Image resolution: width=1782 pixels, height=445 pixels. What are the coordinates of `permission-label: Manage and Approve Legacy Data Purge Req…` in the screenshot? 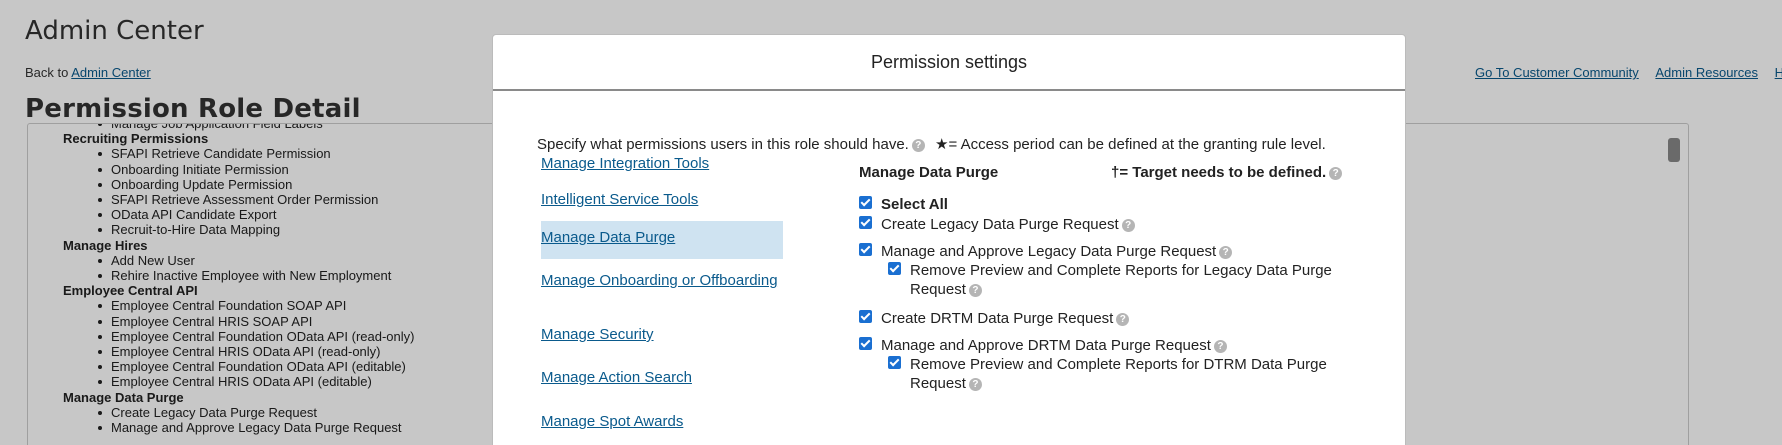 It's located at (1049, 251).